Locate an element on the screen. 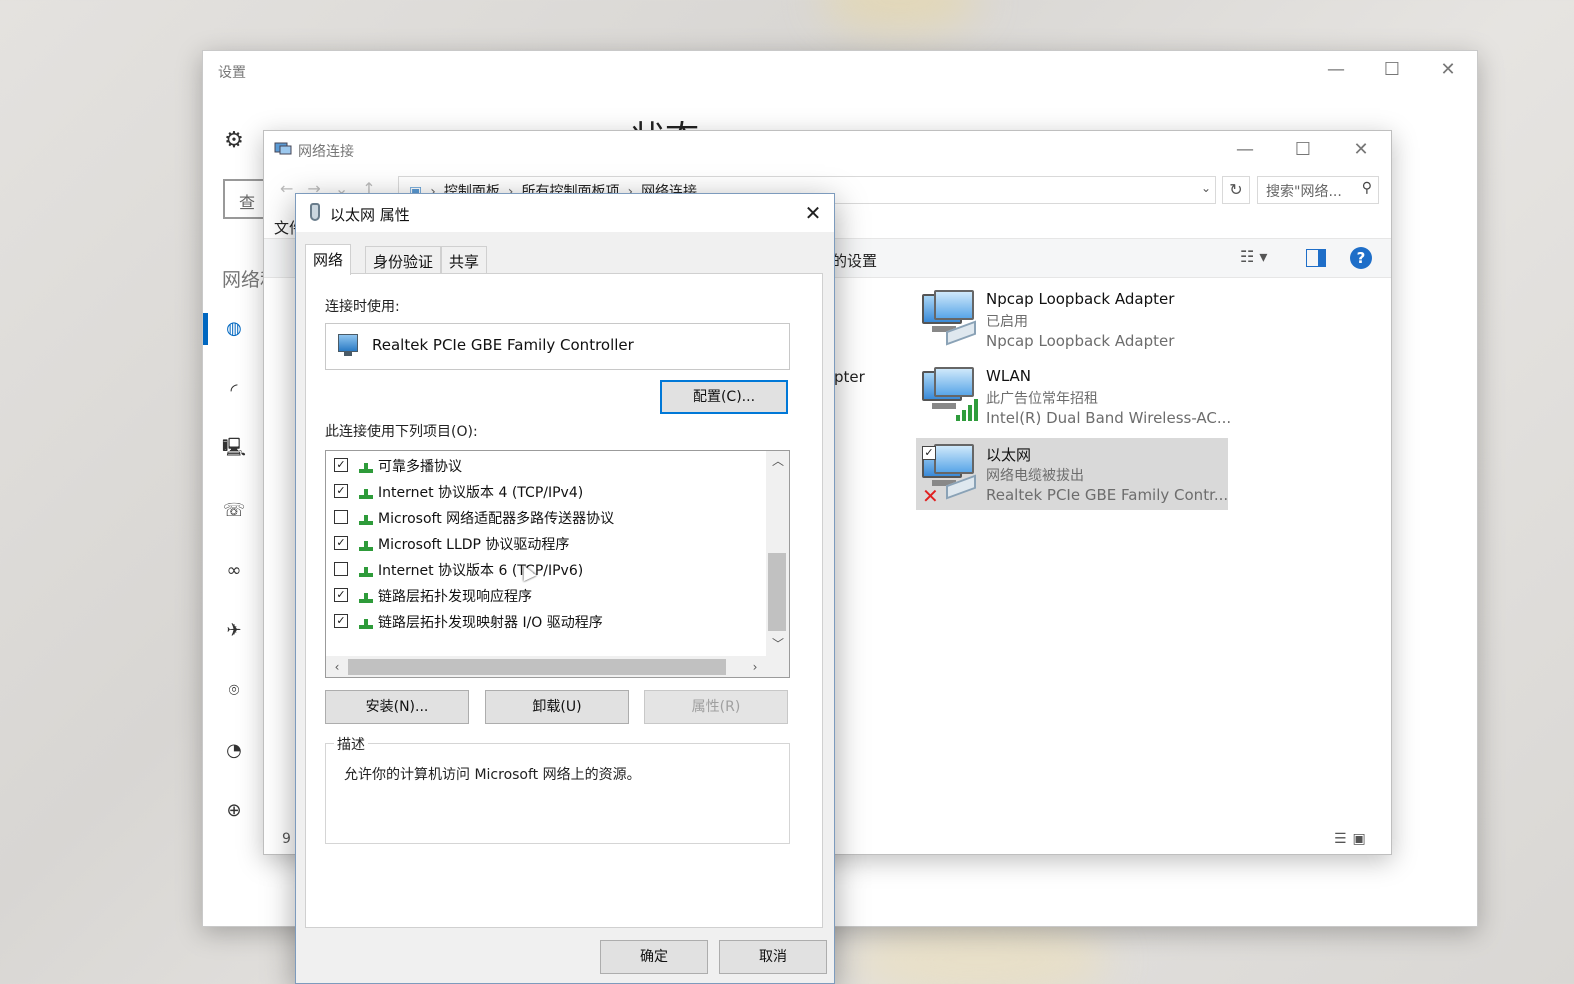 The height and width of the screenshot is (984, 1574). preview-pane-icon is located at coordinates (1316, 258).